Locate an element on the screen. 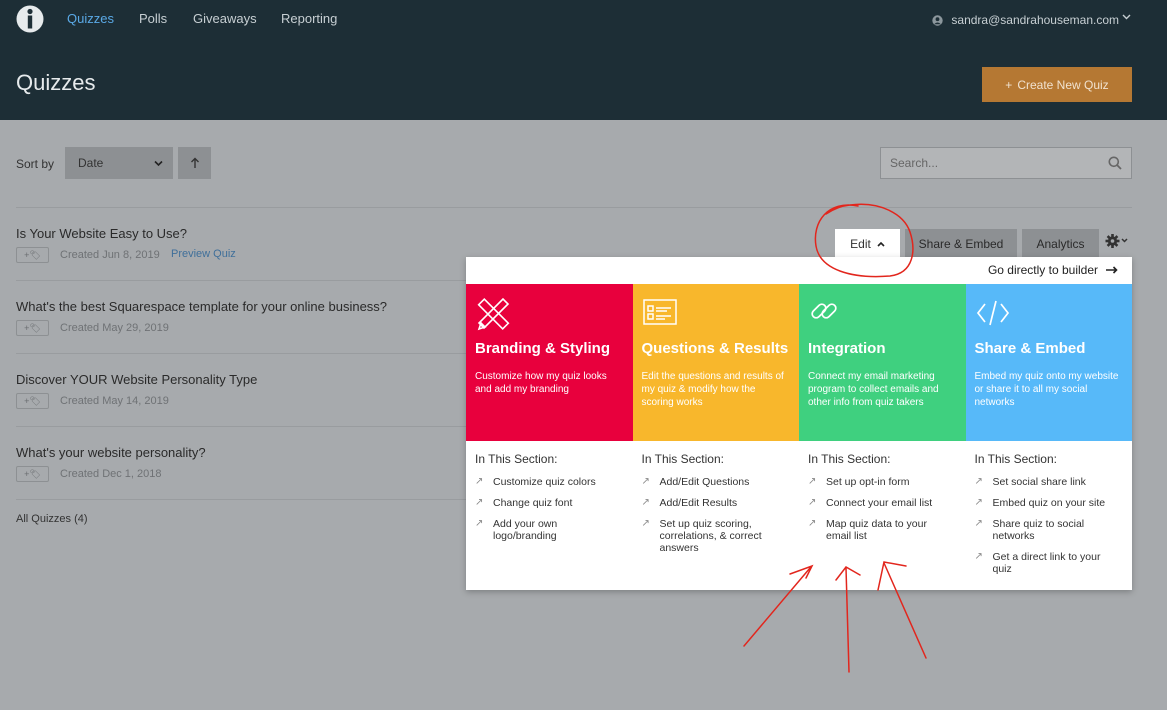 This screenshot has height=710, width=1167. user-menu: sandra@sandrahouseman.com is located at coordinates (1025, 20).